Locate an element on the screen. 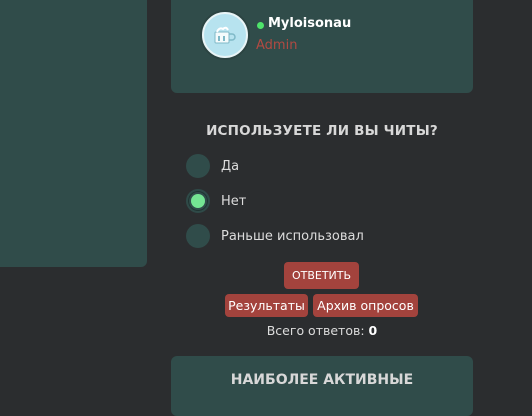 Image resolution: width=532 pixels, height=416 pixels. poll-option-label: Раньше использовал is located at coordinates (292, 236).